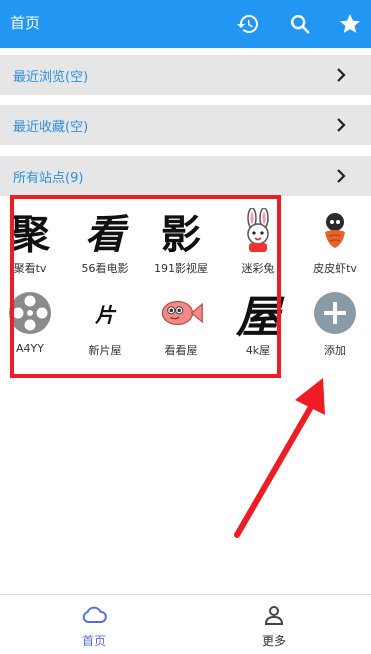  What do you see at coordinates (274, 615) in the screenshot?
I see `person-icon` at bounding box center [274, 615].